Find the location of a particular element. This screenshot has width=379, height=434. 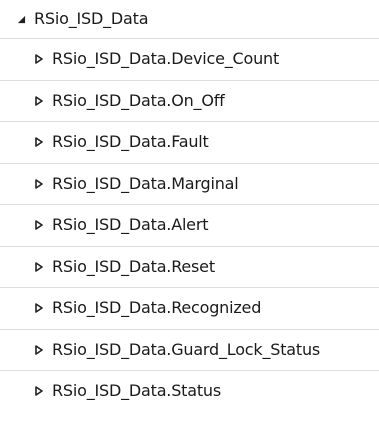

tree-node-alert: RSio_ISD_Data.Alert is located at coordinates (189, 225).